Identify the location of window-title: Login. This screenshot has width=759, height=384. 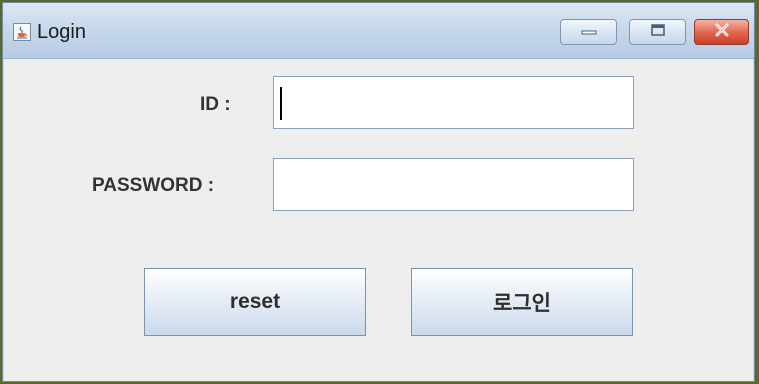
(61, 32).